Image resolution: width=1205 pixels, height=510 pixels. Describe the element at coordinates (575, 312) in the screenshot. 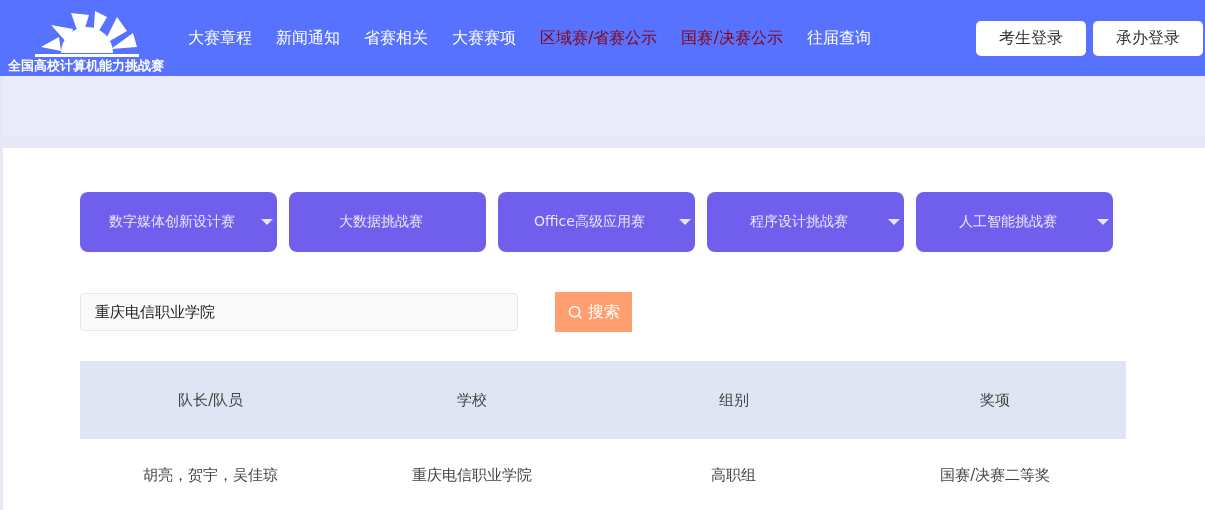

I see `search-icon` at that location.